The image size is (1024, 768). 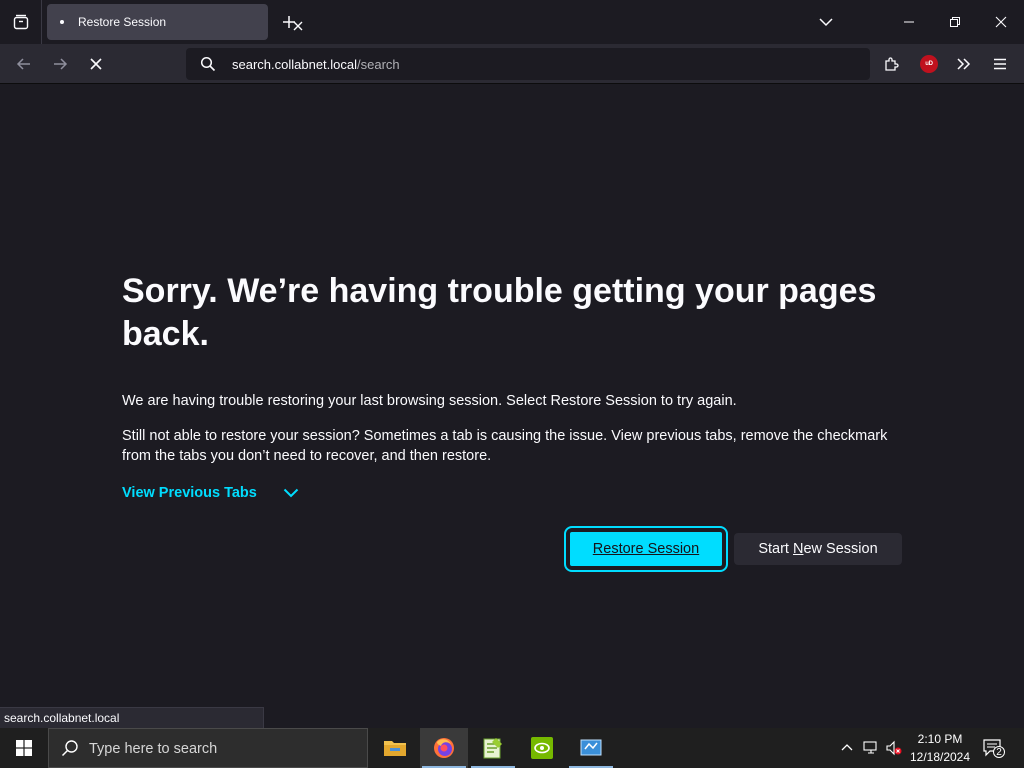 I want to click on tab-strip: Restore Session, so click(x=512, y=22).